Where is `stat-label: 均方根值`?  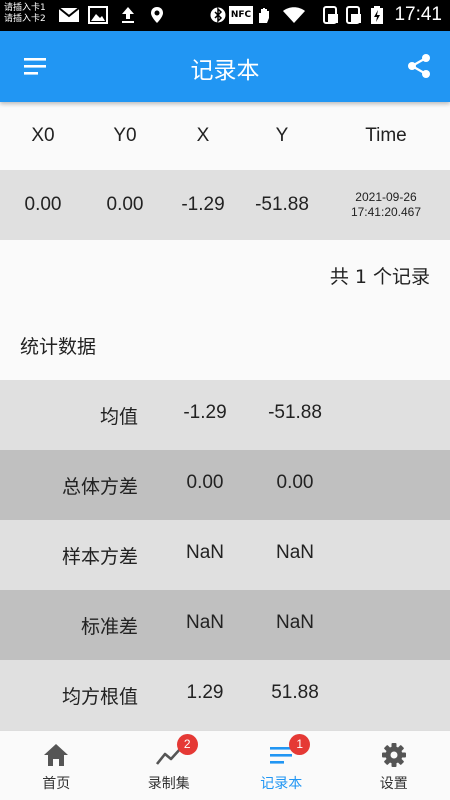
stat-label: 均方根值 is located at coordinates (99, 697).